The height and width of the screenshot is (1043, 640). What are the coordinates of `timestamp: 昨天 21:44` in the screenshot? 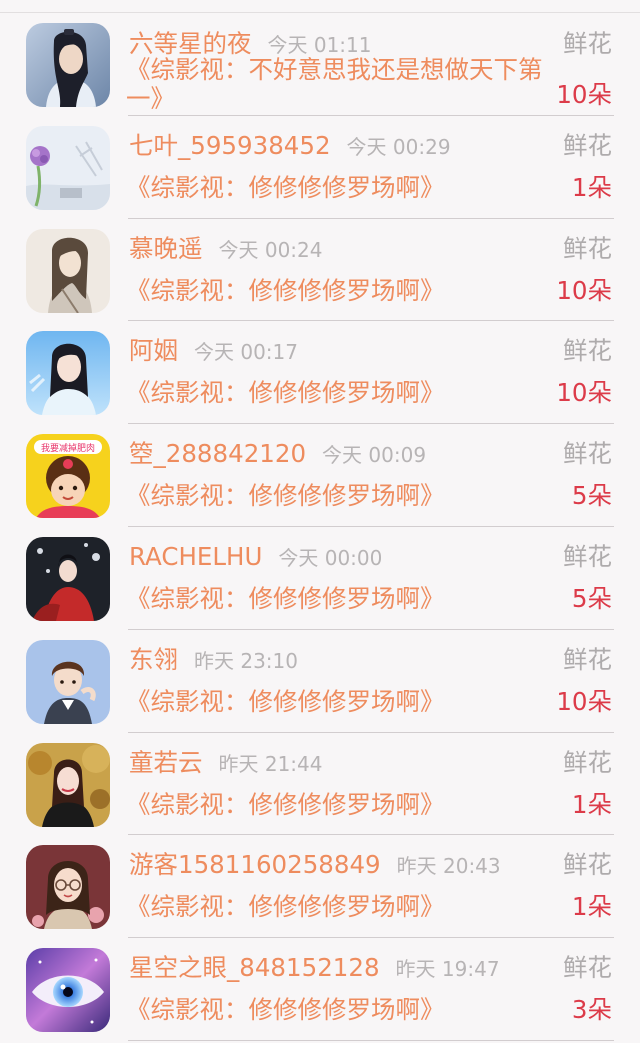 It's located at (270, 763).